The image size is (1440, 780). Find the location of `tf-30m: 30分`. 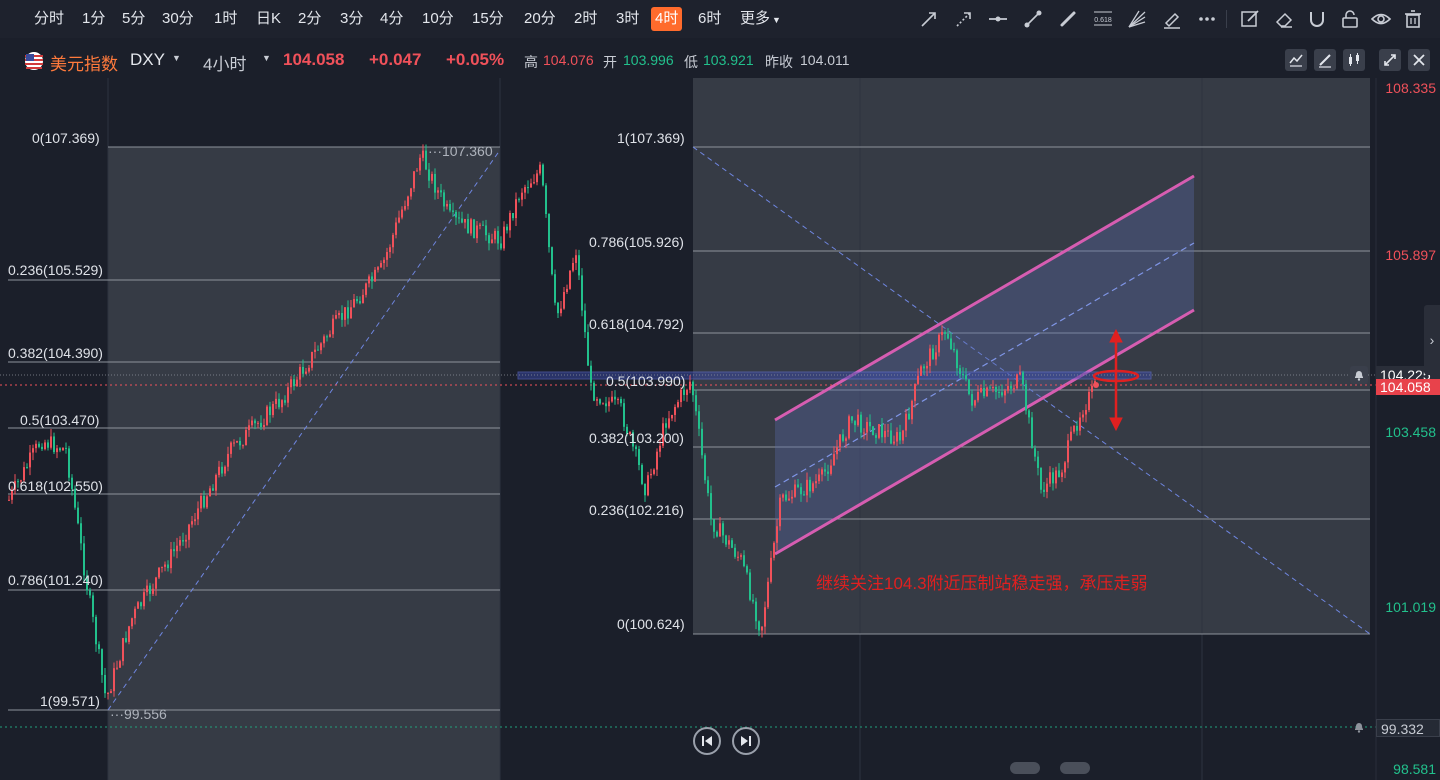

tf-30m: 30分 is located at coordinates (178, 19).